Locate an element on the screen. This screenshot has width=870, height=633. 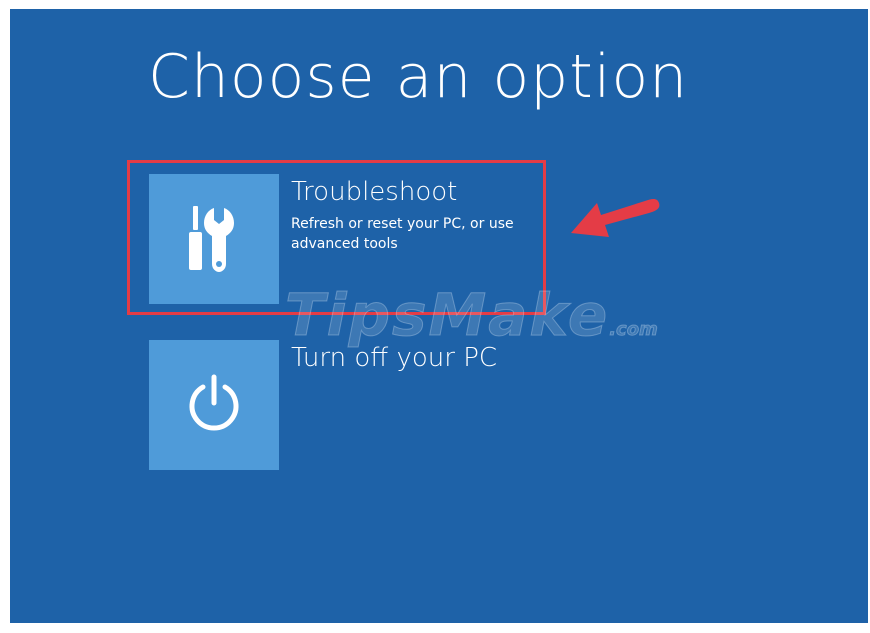
turn-off-tile is located at coordinates (214, 405).